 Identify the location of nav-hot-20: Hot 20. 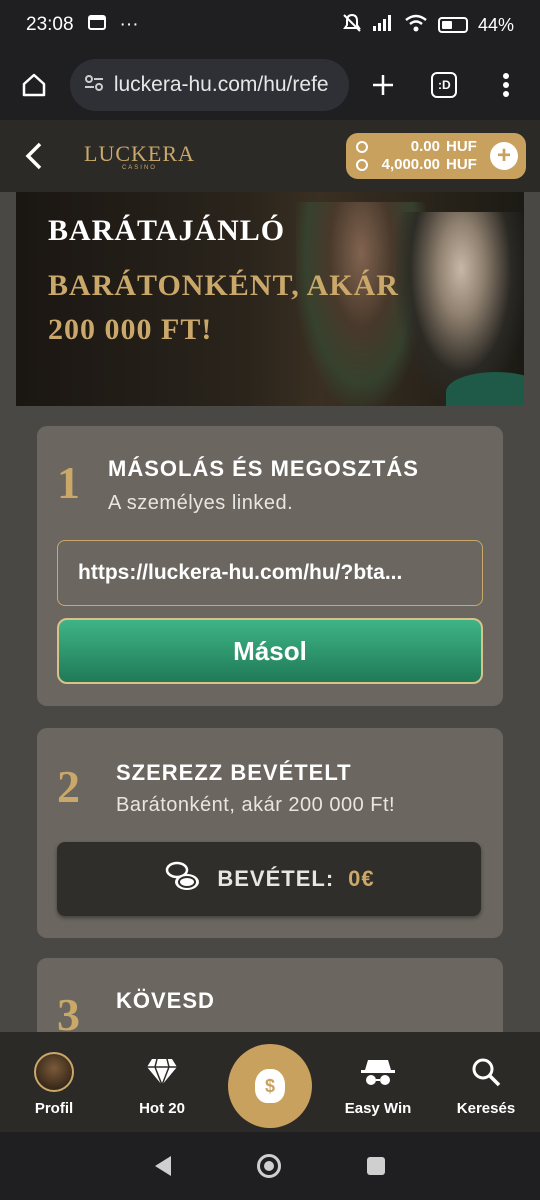
(162, 1084).